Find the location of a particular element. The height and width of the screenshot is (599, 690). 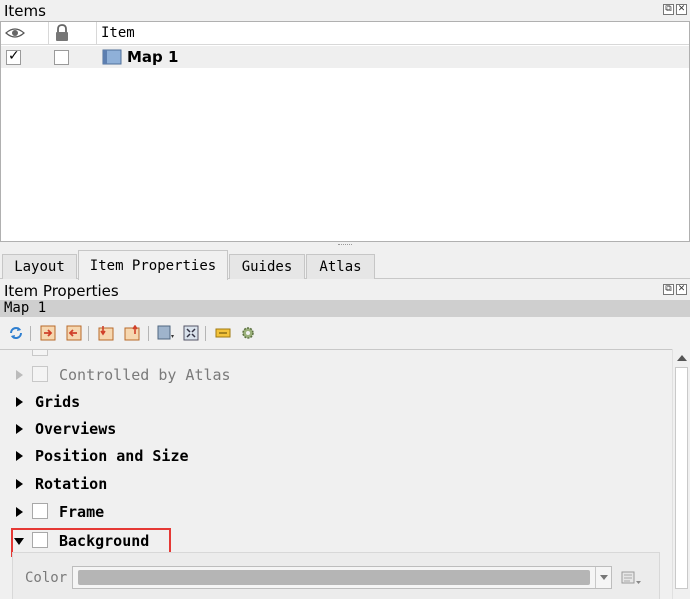

item-column-header: Item is located at coordinates (393, 33).